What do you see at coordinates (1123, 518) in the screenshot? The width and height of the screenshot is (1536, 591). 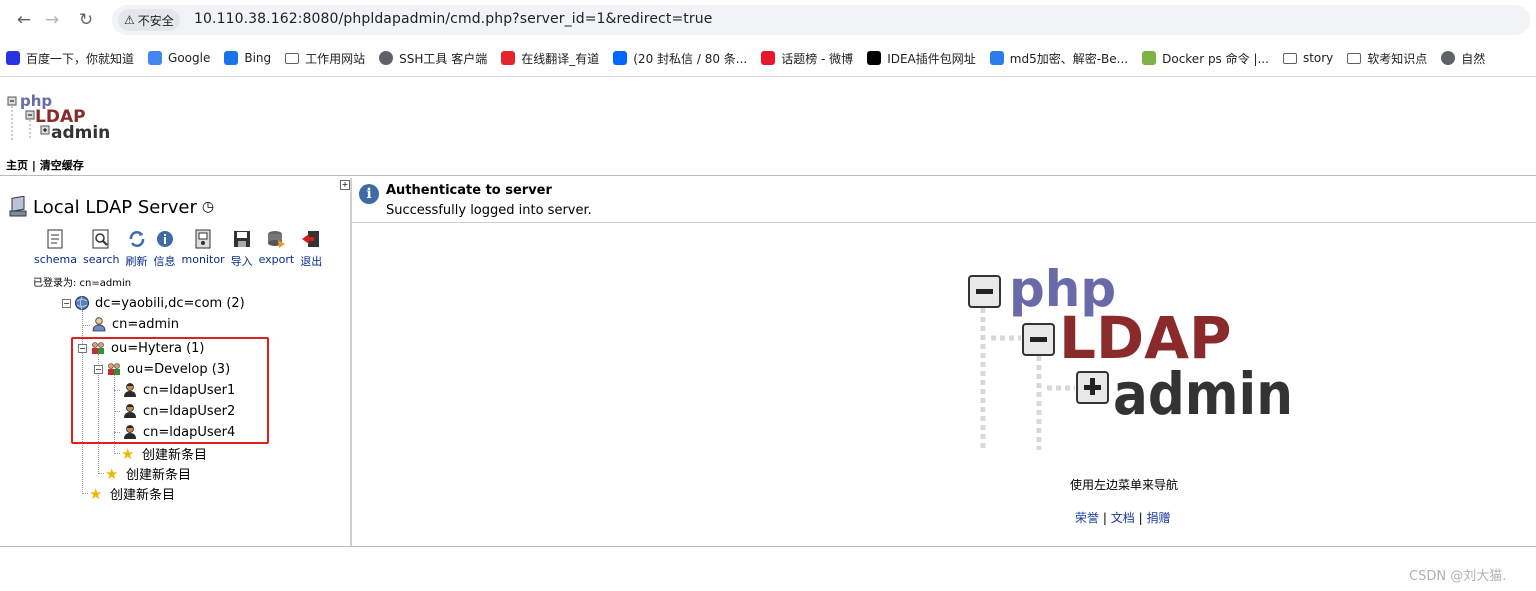 I see `documentation-link: 文档` at bounding box center [1123, 518].